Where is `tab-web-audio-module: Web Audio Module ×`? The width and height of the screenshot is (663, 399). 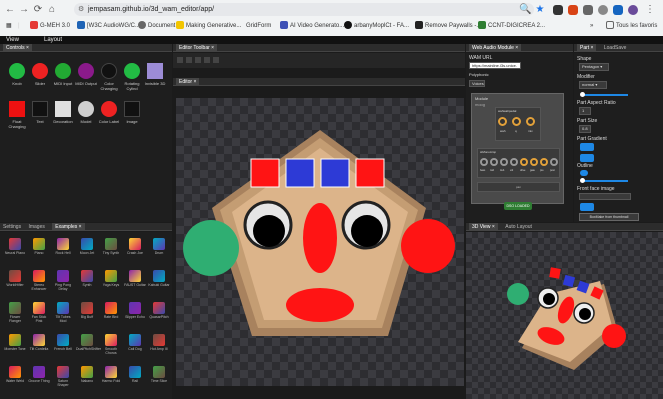 tab-web-audio-module: Web Audio Module × is located at coordinates (495, 47).